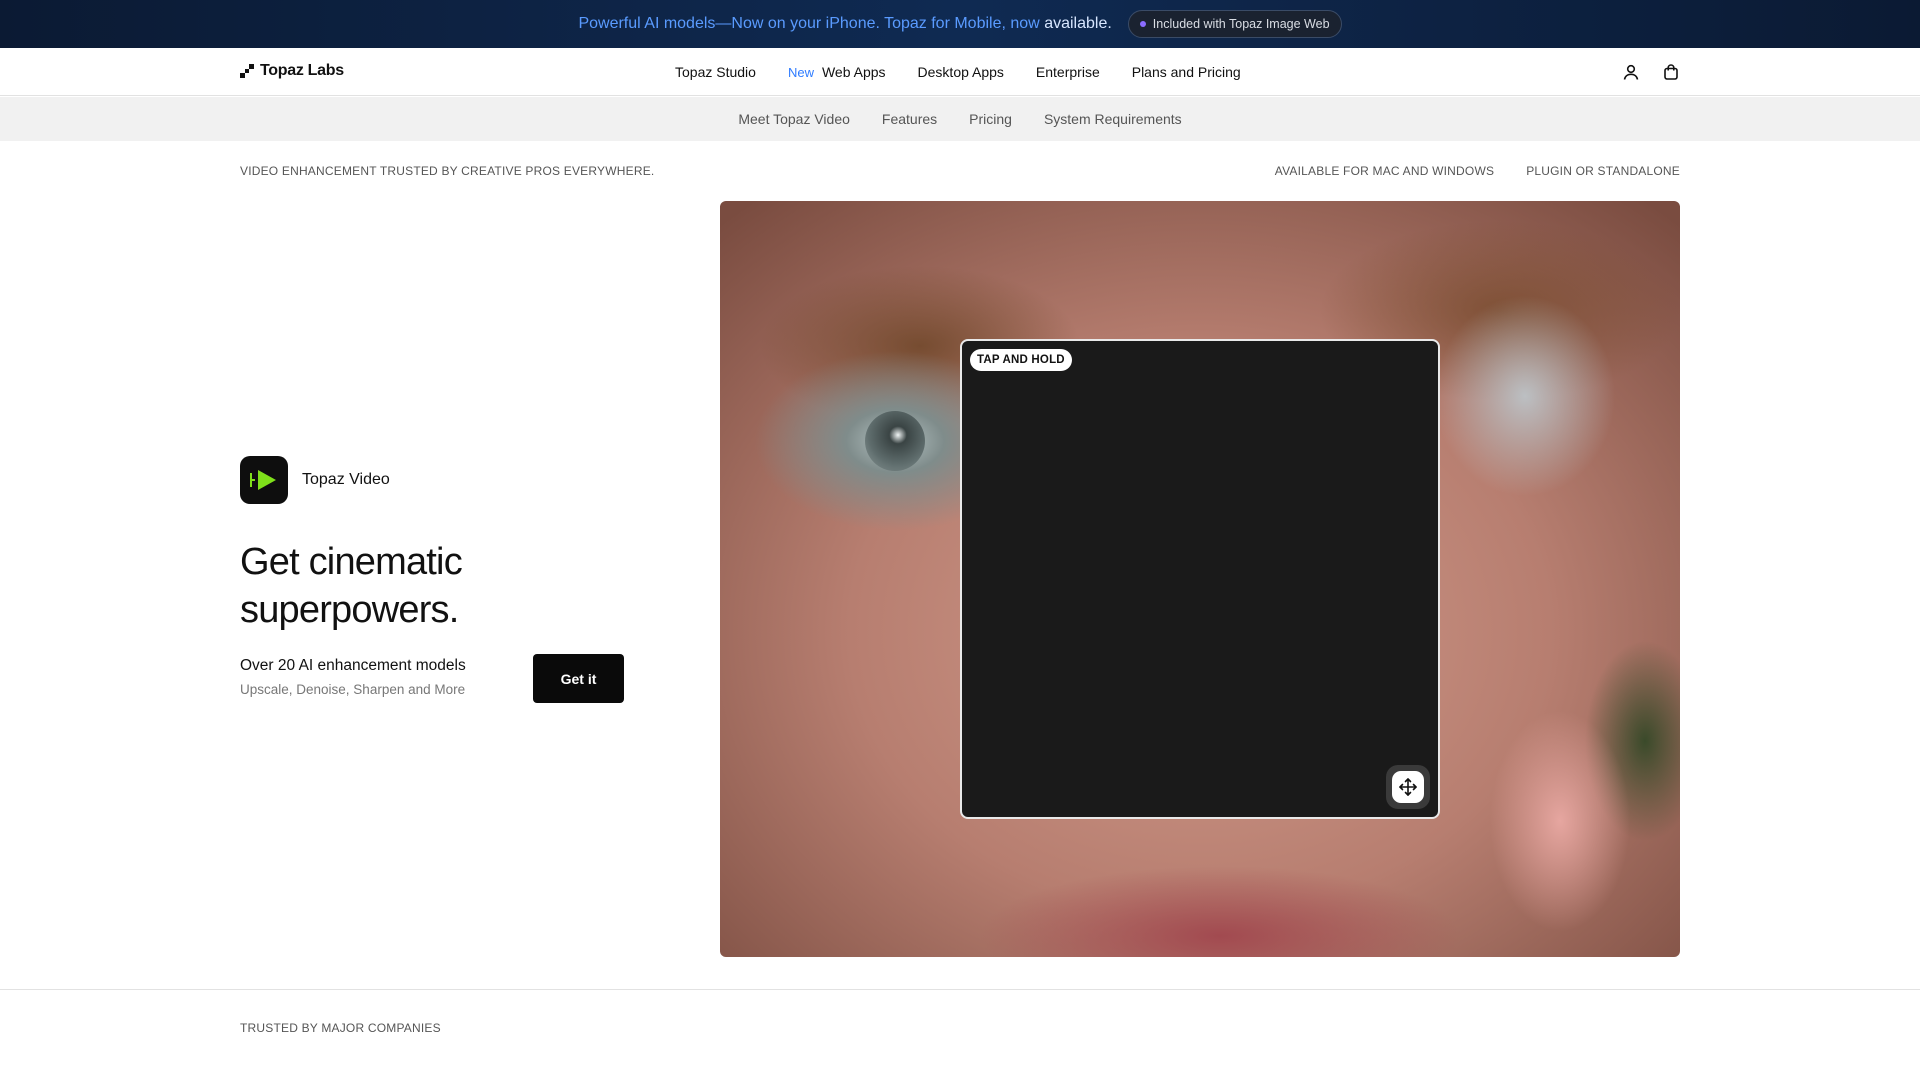 This screenshot has width=1920, height=1080. What do you see at coordinates (353, 665) in the screenshot?
I see `features-title: Over 20 AI enhancement models` at bounding box center [353, 665].